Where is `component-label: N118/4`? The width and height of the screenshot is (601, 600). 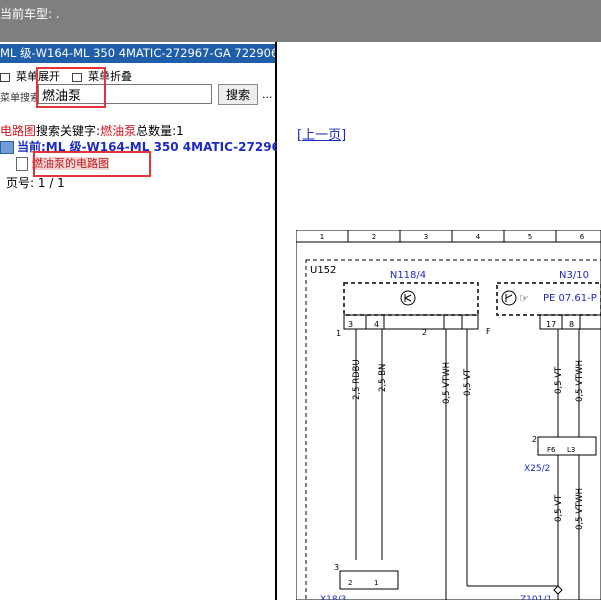
component-label: N118/4 is located at coordinates (408, 275).